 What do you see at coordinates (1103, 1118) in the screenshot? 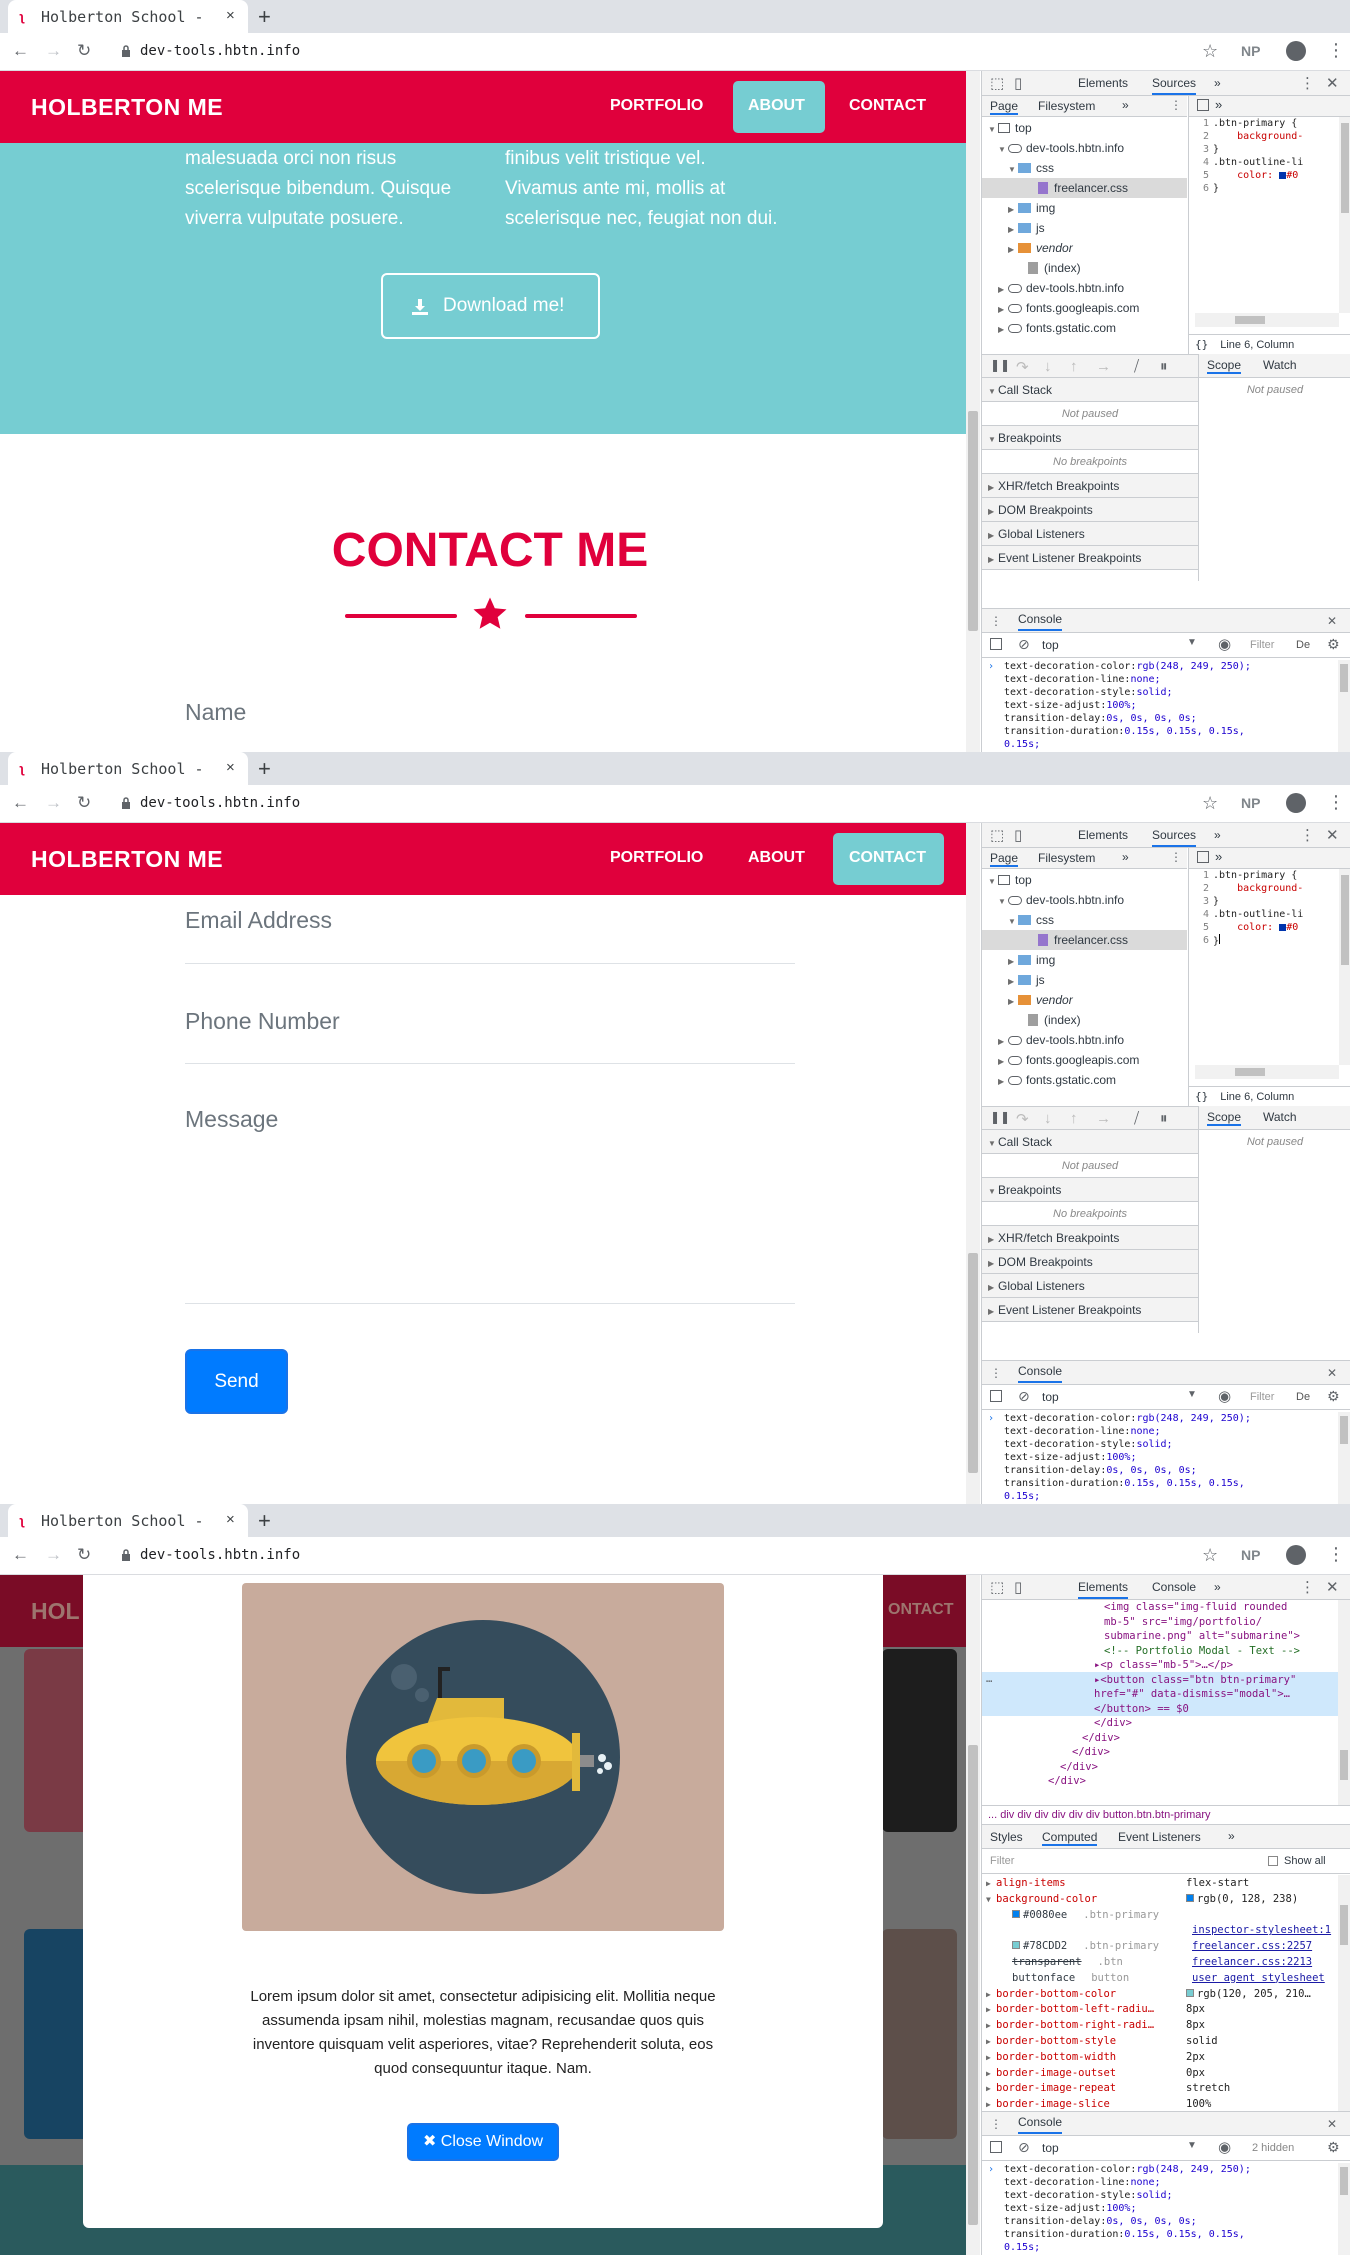
I see `step-icon: →` at bounding box center [1103, 1118].